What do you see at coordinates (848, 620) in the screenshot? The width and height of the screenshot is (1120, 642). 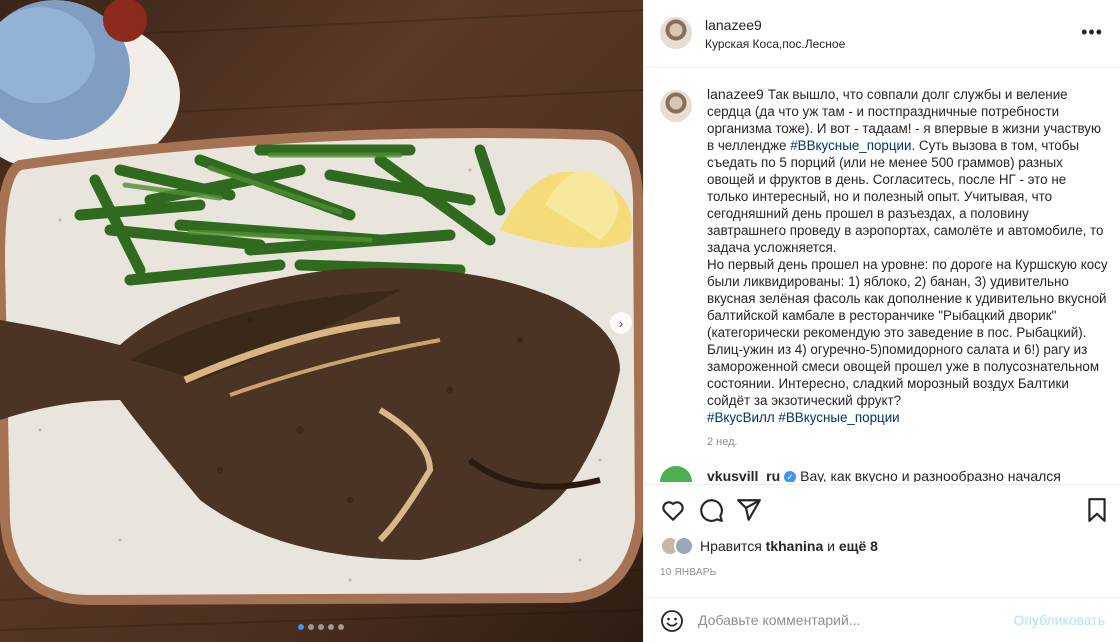 I see `comment-input` at bounding box center [848, 620].